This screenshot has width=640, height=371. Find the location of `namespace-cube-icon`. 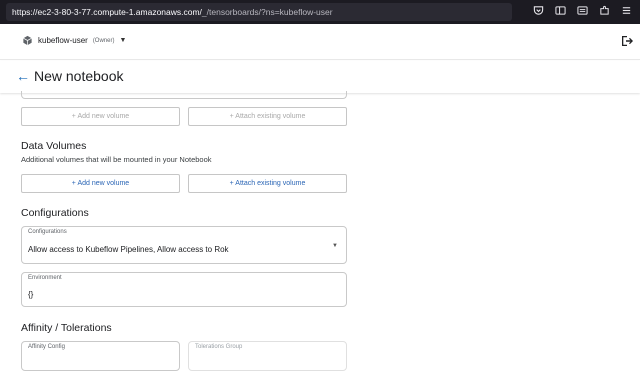

namespace-cube-icon is located at coordinates (27, 40).